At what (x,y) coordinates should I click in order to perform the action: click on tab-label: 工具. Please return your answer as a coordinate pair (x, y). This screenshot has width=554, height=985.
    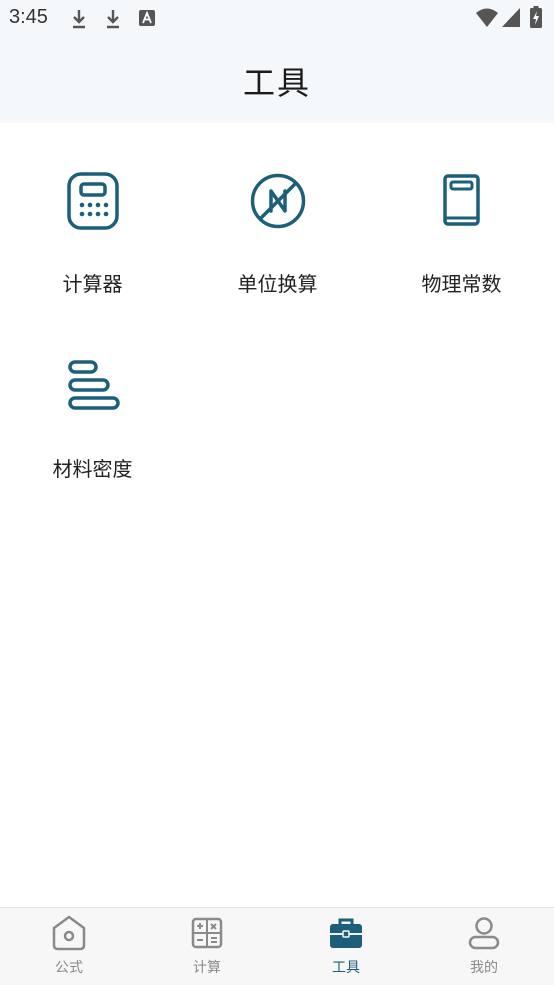
    Looking at the image, I should click on (346, 968).